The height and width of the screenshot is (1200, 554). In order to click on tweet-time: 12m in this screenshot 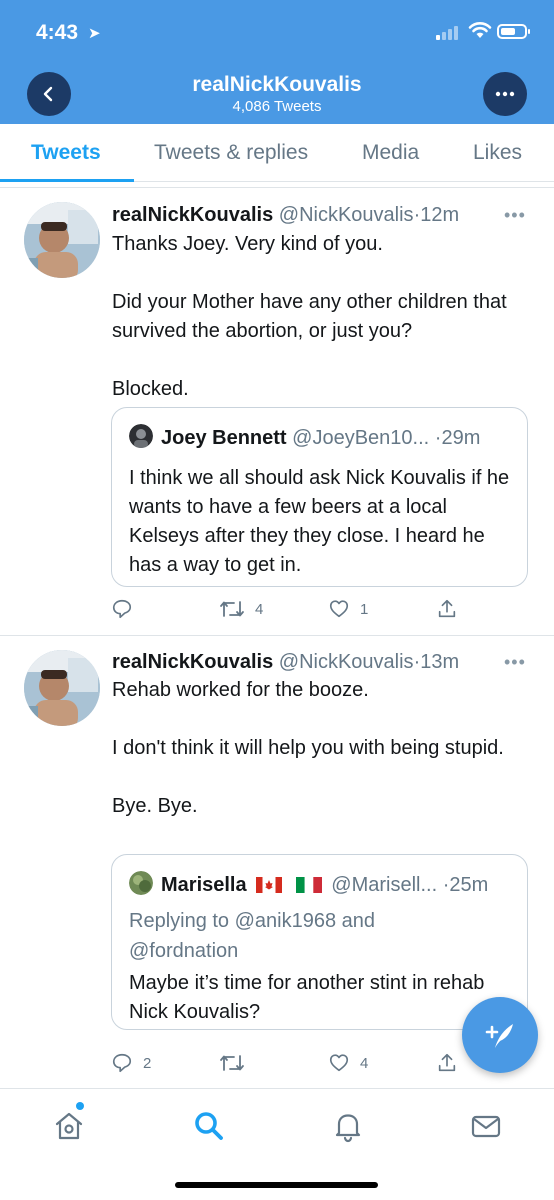, I will do `click(440, 215)`.